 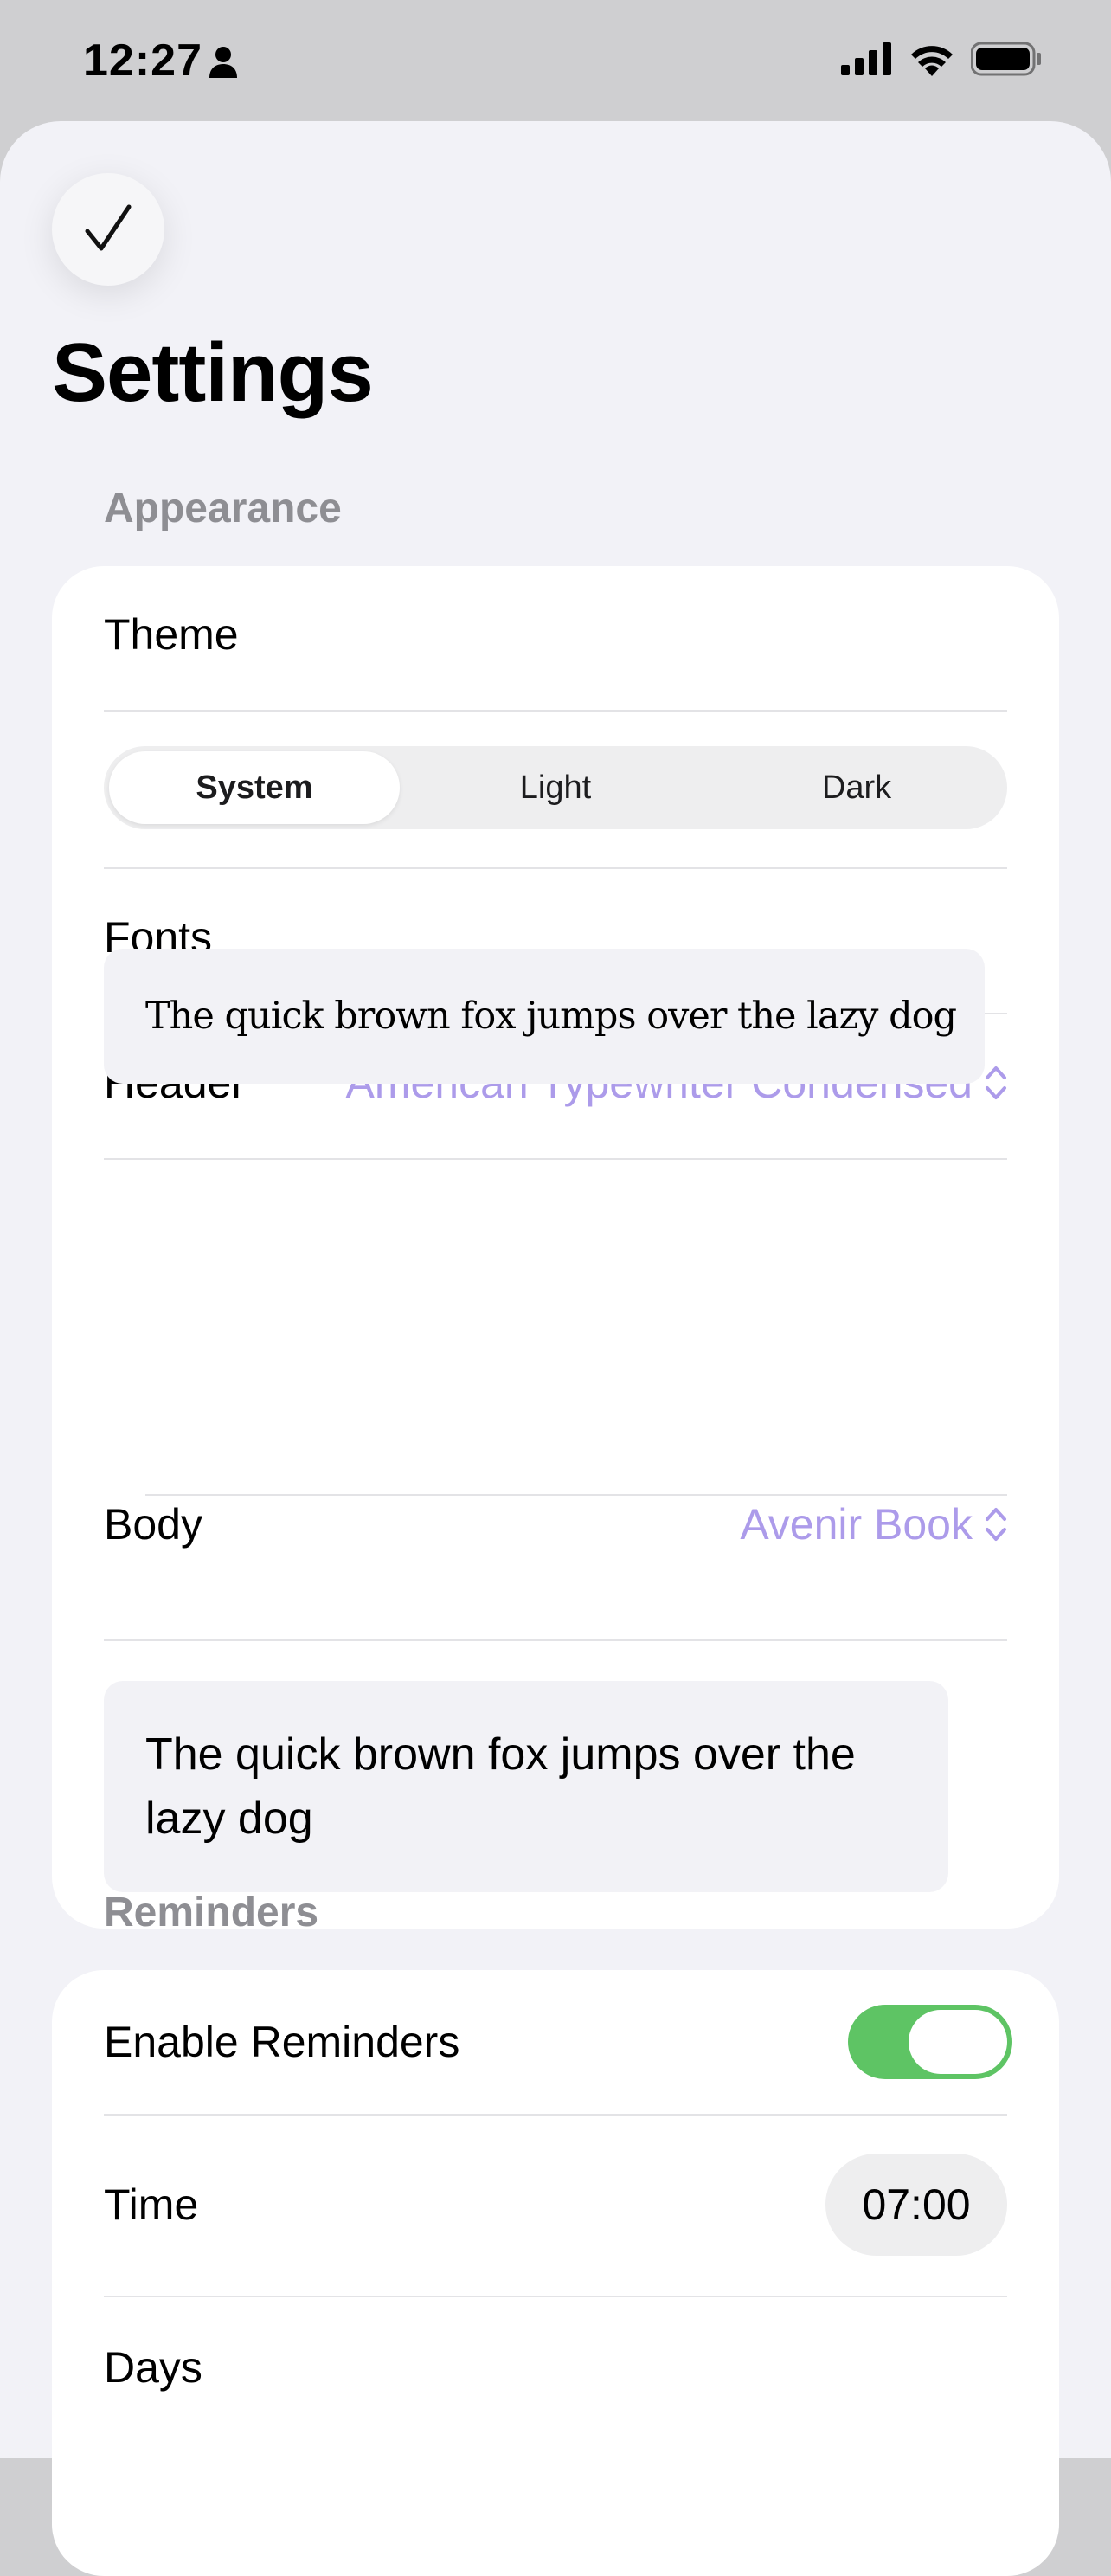 I want to click on theme-option-light: Light, so click(x=555, y=787).